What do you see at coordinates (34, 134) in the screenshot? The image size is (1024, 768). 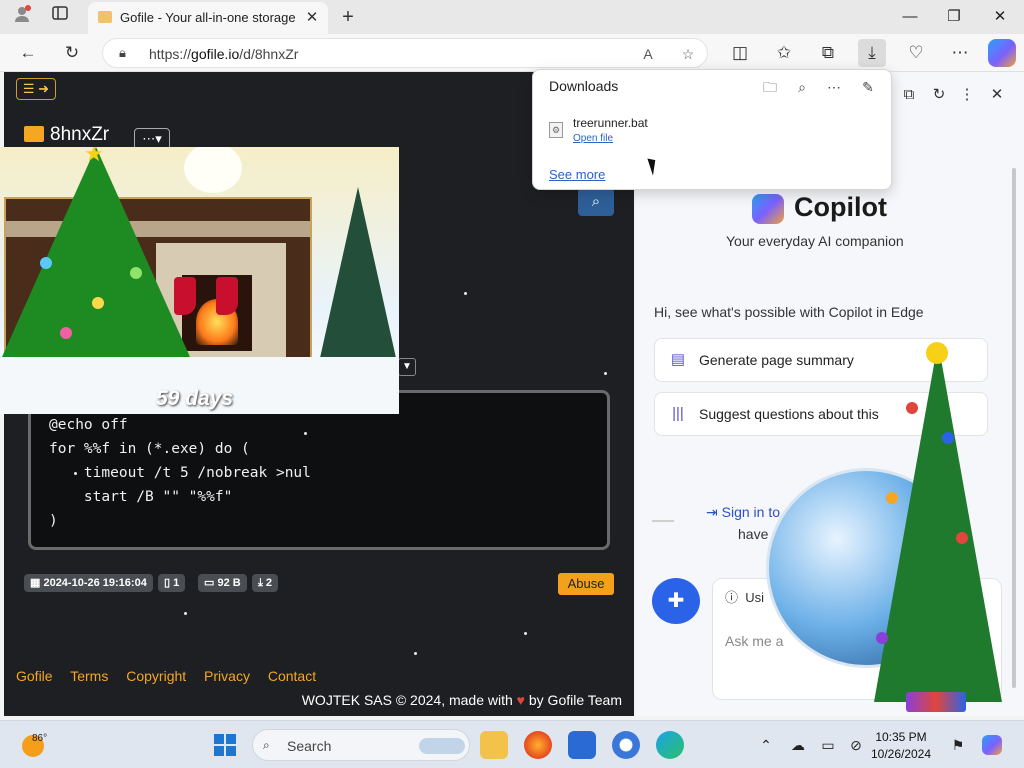 I see `folder-icon` at bounding box center [34, 134].